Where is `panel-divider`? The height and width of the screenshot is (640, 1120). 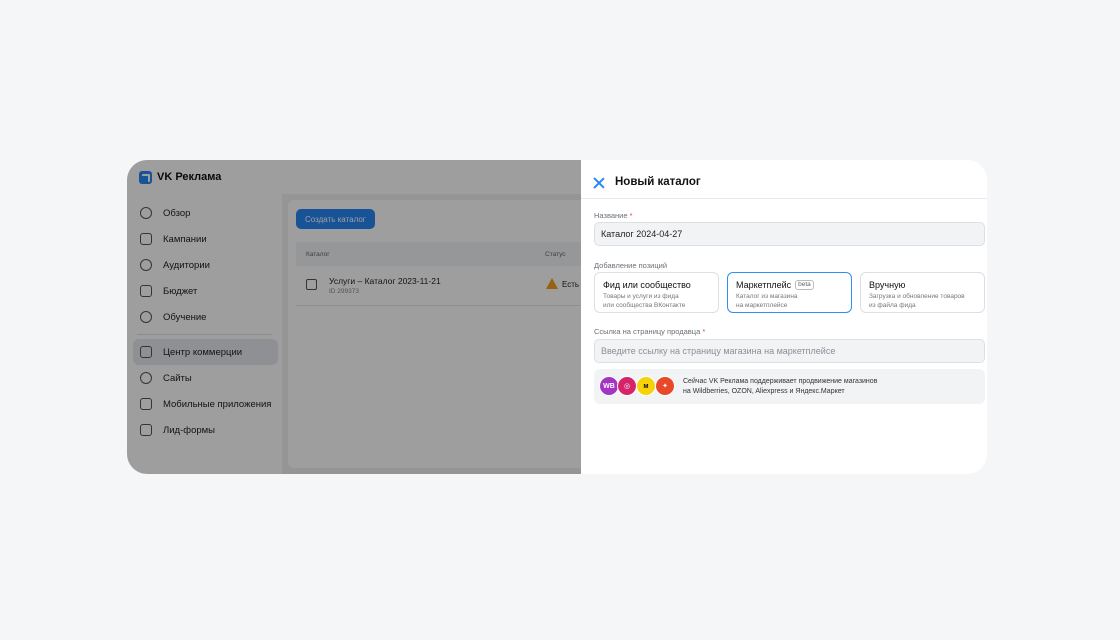
panel-divider is located at coordinates (784, 198).